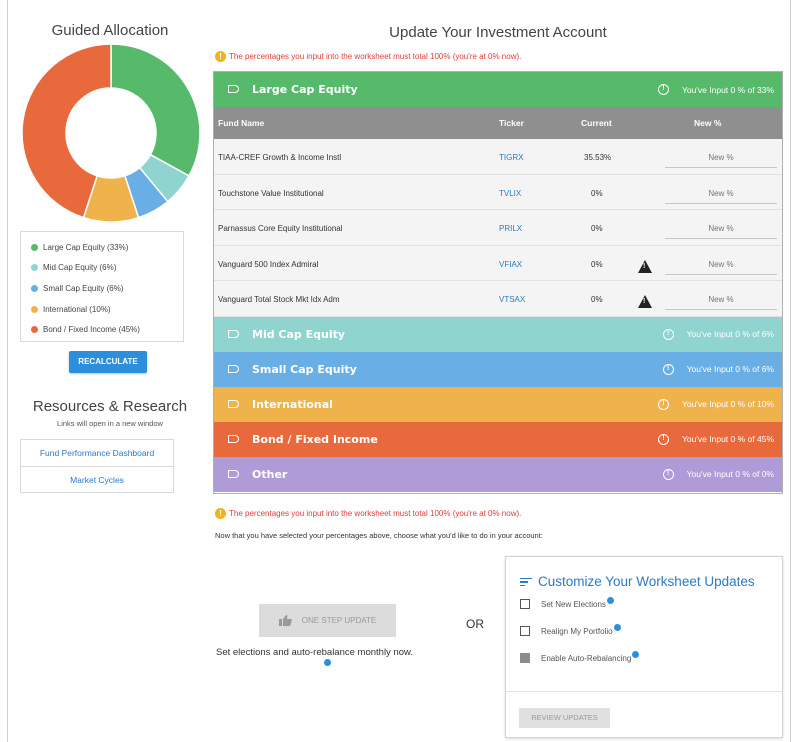  Describe the element at coordinates (475, 624) in the screenshot. I see `or-divider: OR` at that location.